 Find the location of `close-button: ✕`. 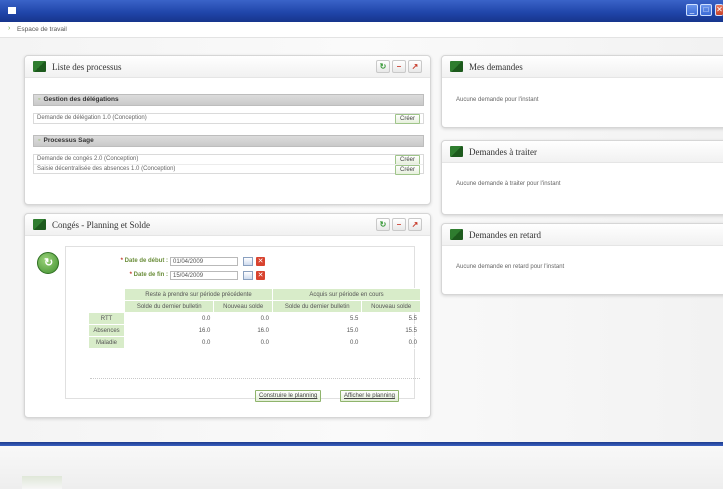

close-button: ✕ is located at coordinates (719, 10).